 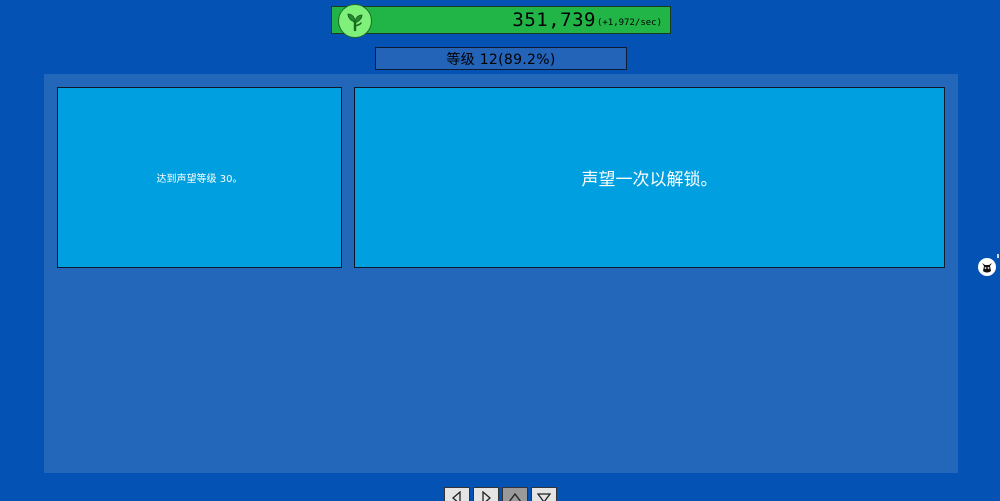 I want to click on arrow-up-icon, so click(x=515, y=496).